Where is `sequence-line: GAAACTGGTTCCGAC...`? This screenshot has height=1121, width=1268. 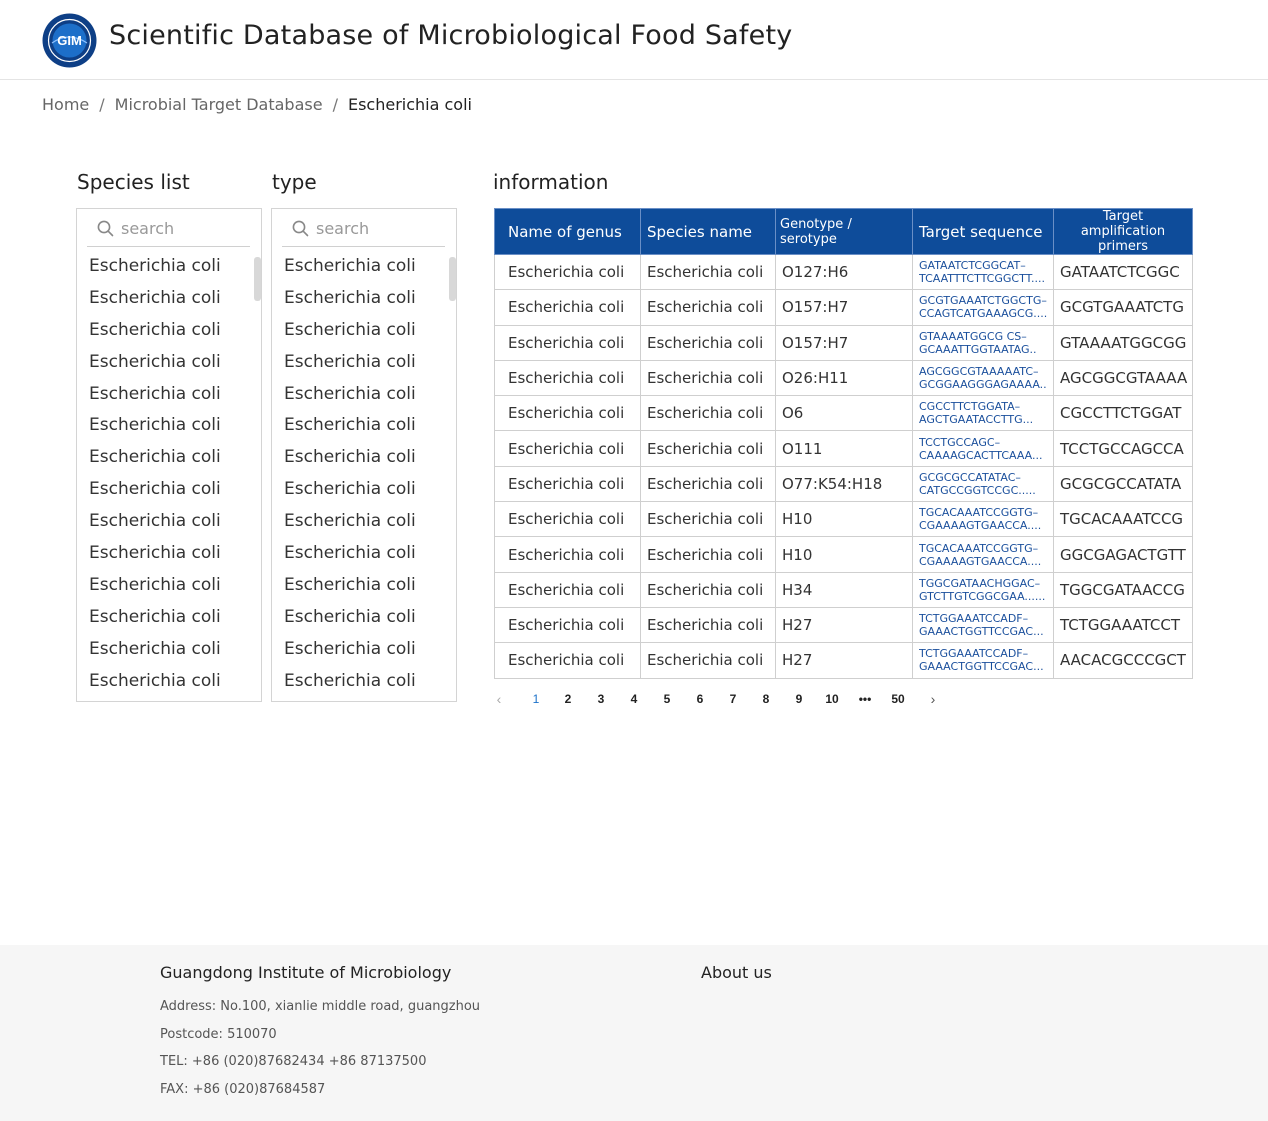 sequence-line: GAAACTGGTTCCGAC... is located at coordinates (981, 632).